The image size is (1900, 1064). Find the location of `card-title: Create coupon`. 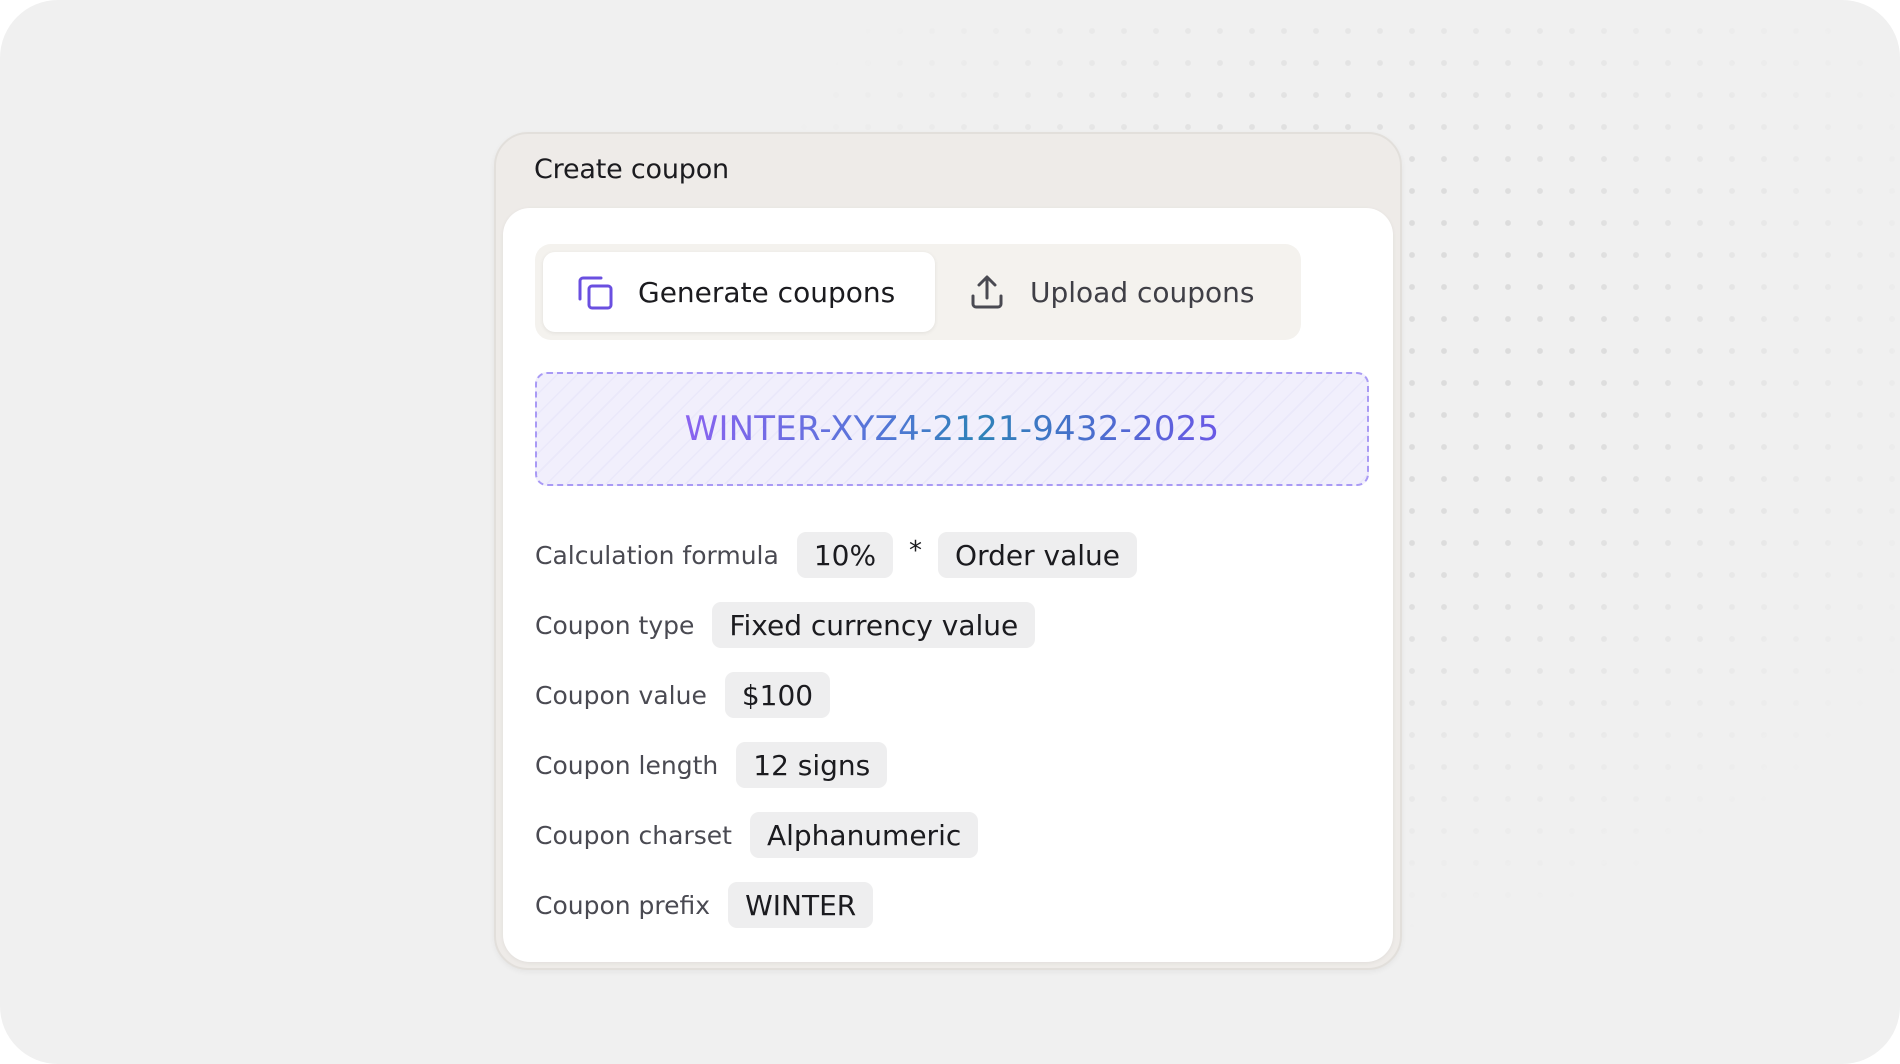

card-title: Create coupon is located at coordinates (631, 169).